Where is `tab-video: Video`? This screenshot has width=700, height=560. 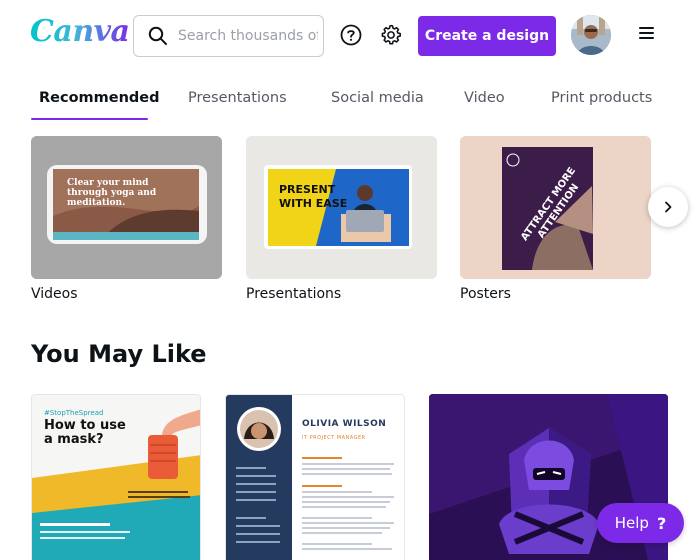
tab-video: Video is located at coordinates (484, 98).